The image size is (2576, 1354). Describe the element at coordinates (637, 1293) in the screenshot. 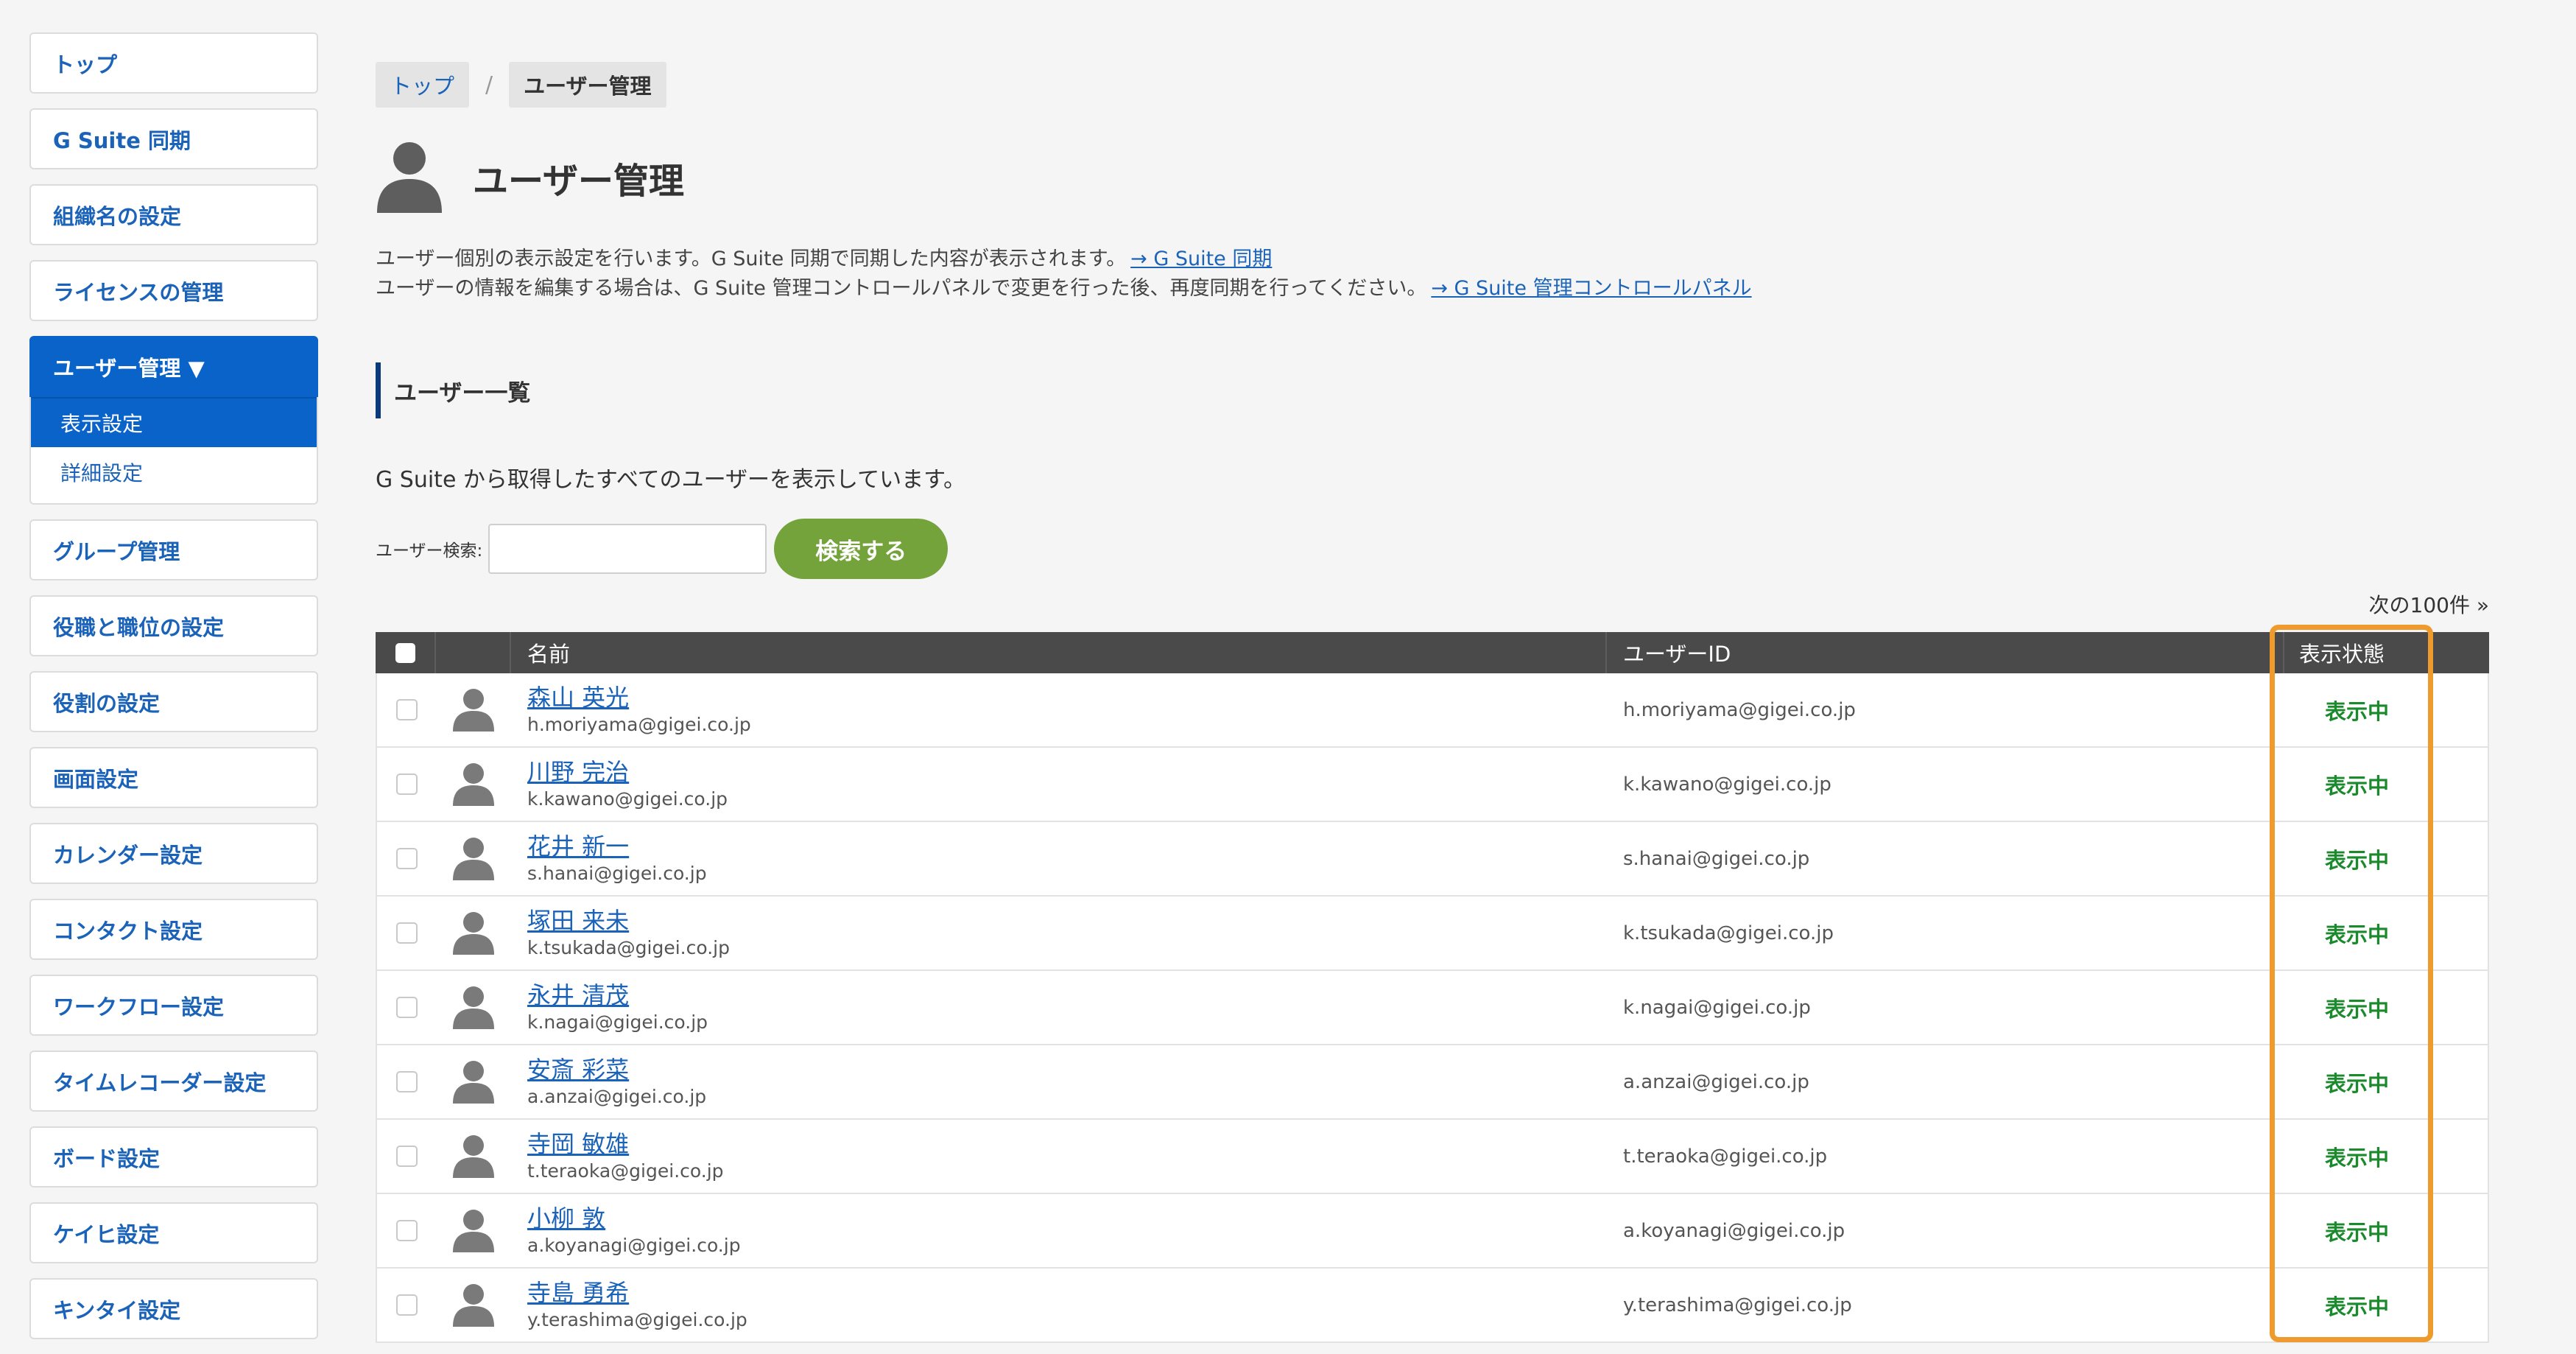

I see `user-name-link: 寺島 勇希` at that location.